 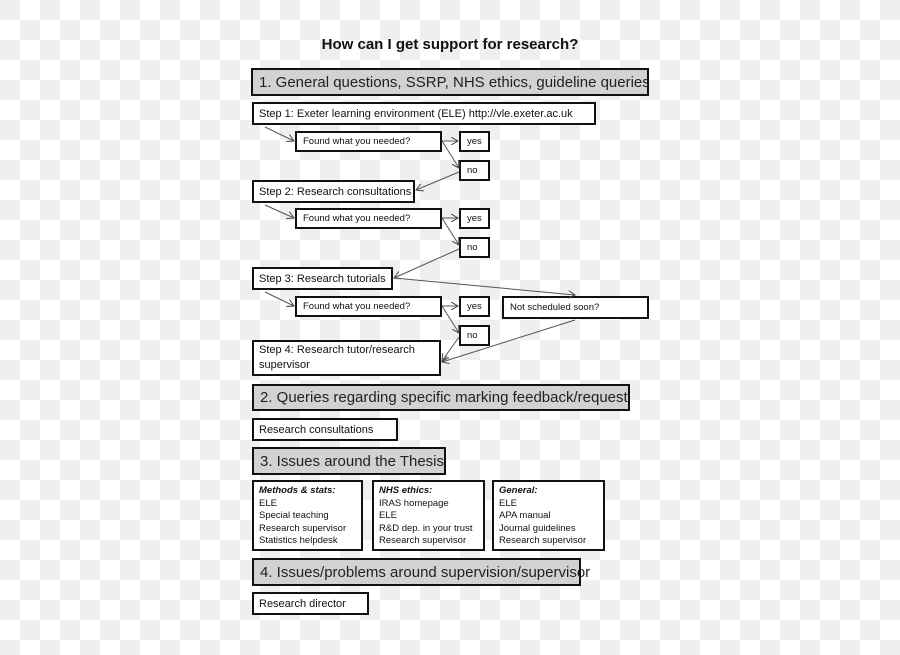 What do you see at coordinates (450, 231) in the screenshot?
I see `arrow-question2-to-no` at bounding box center [450, 231].